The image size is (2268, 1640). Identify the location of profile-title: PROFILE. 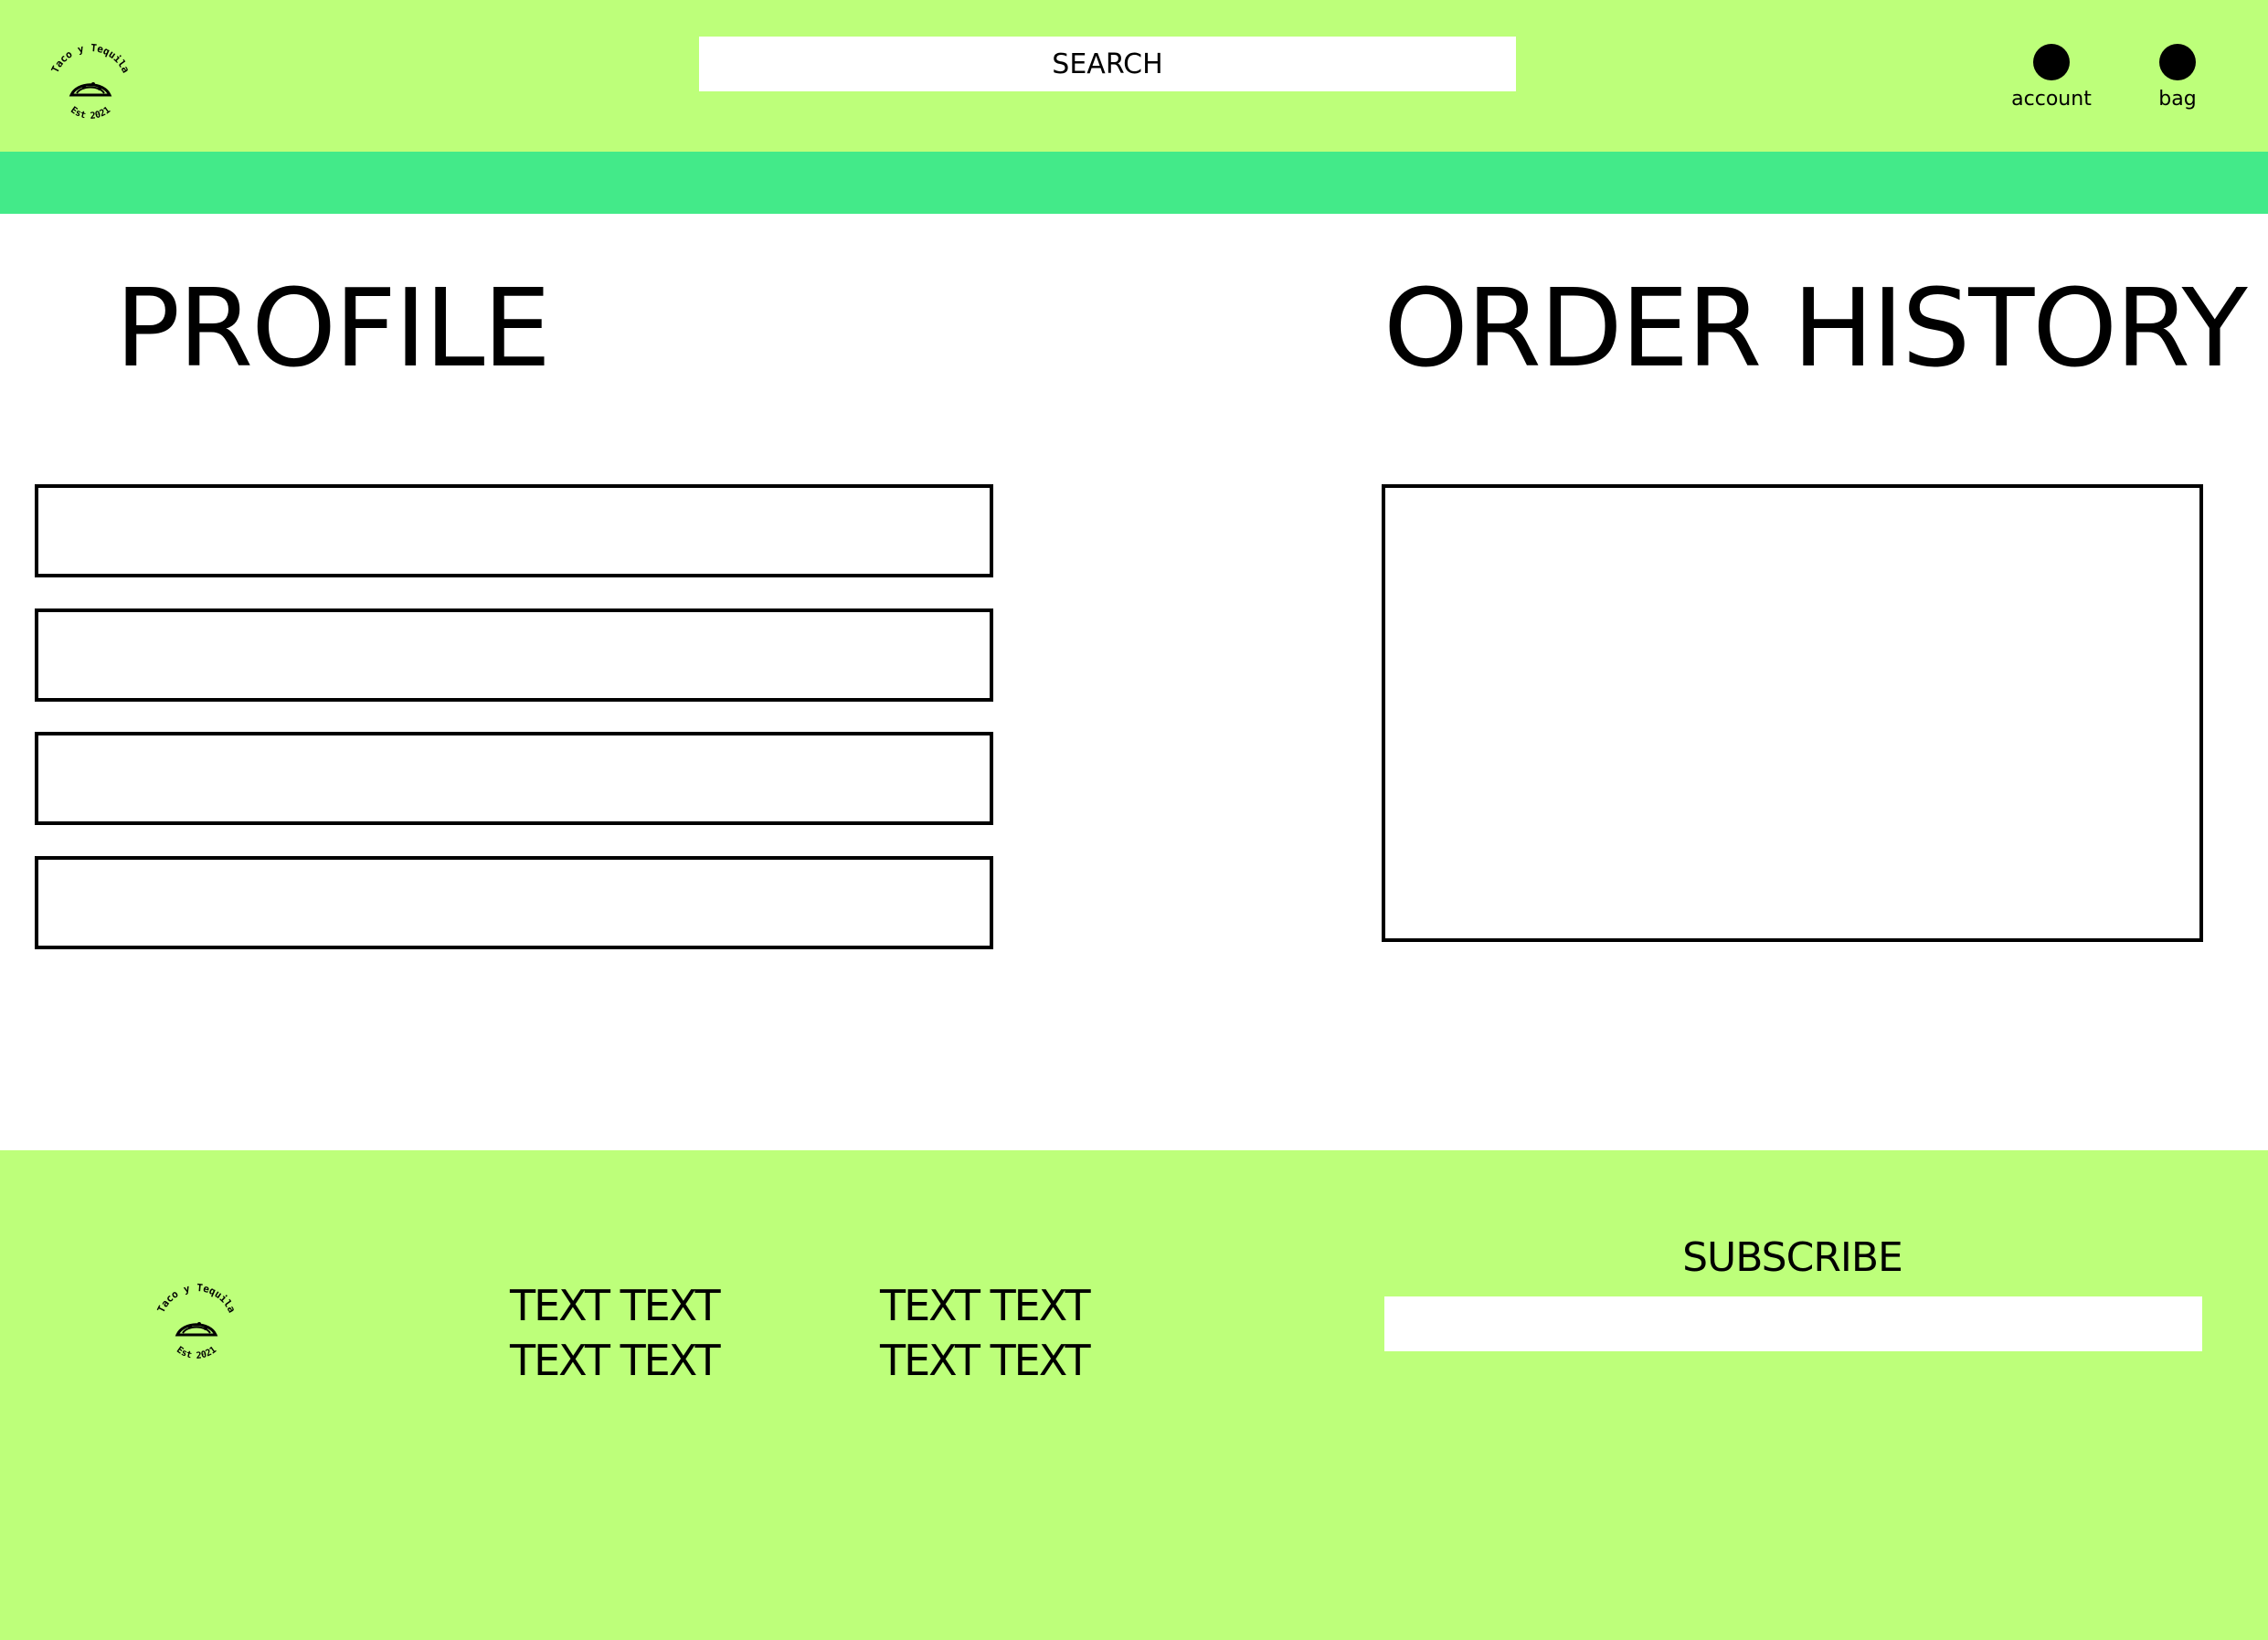
(333, 328).